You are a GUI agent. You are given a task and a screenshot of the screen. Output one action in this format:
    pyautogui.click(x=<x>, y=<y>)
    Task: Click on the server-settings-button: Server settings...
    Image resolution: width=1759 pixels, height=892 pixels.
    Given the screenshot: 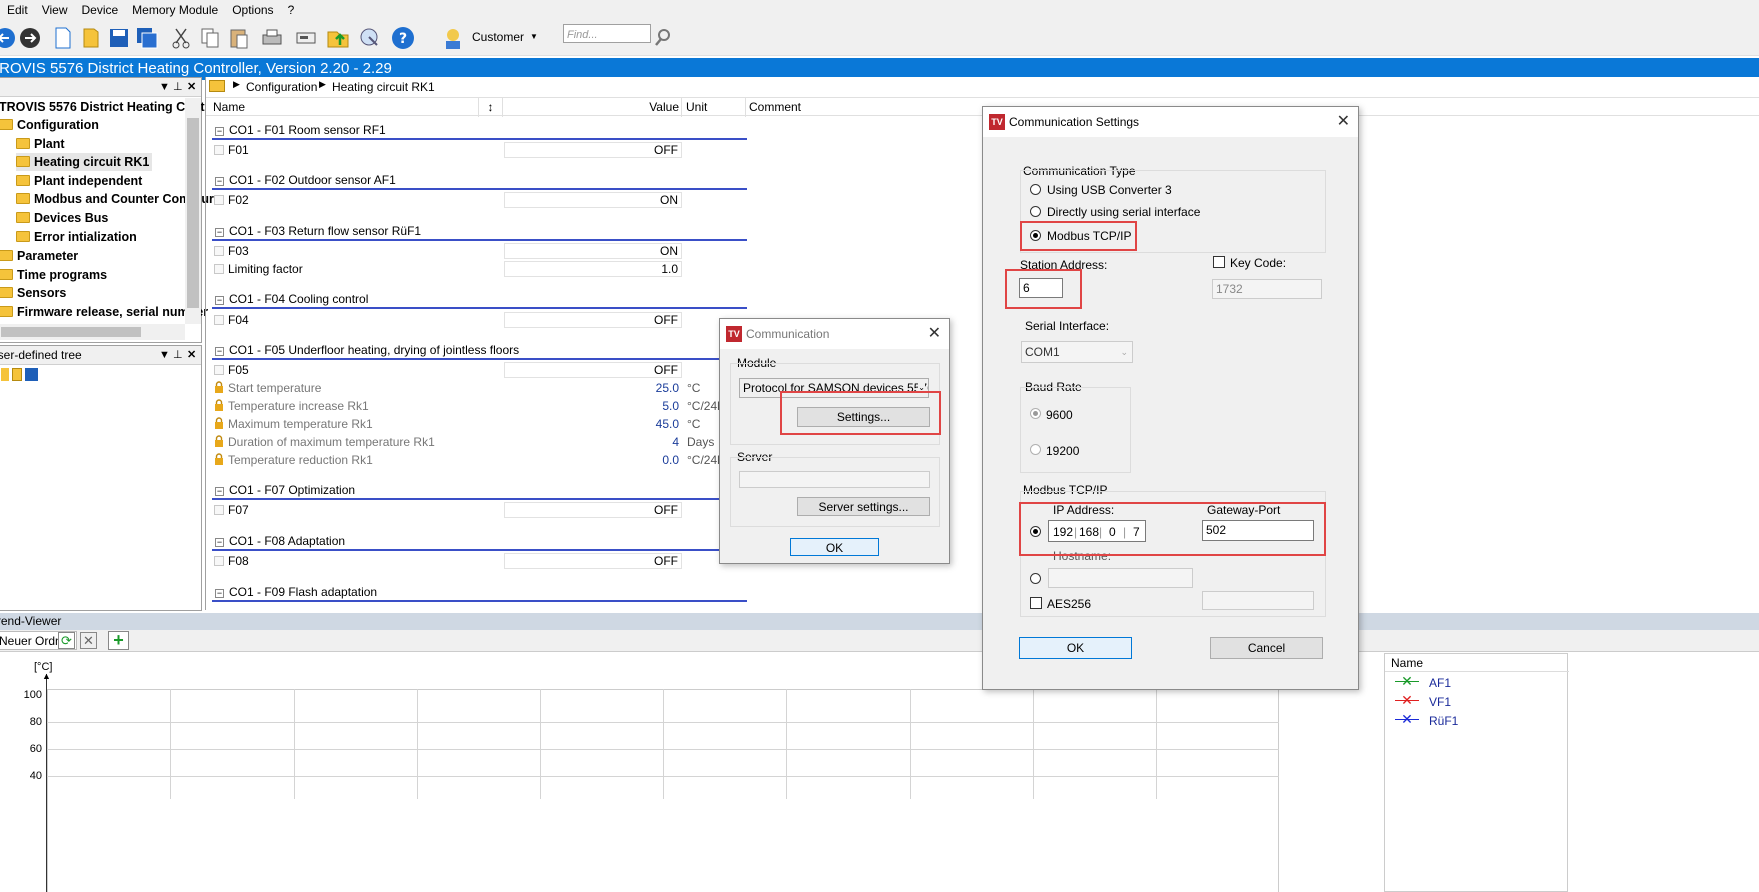 What is the action you would take?
    pyautogui.click(x=863, y=506)
    